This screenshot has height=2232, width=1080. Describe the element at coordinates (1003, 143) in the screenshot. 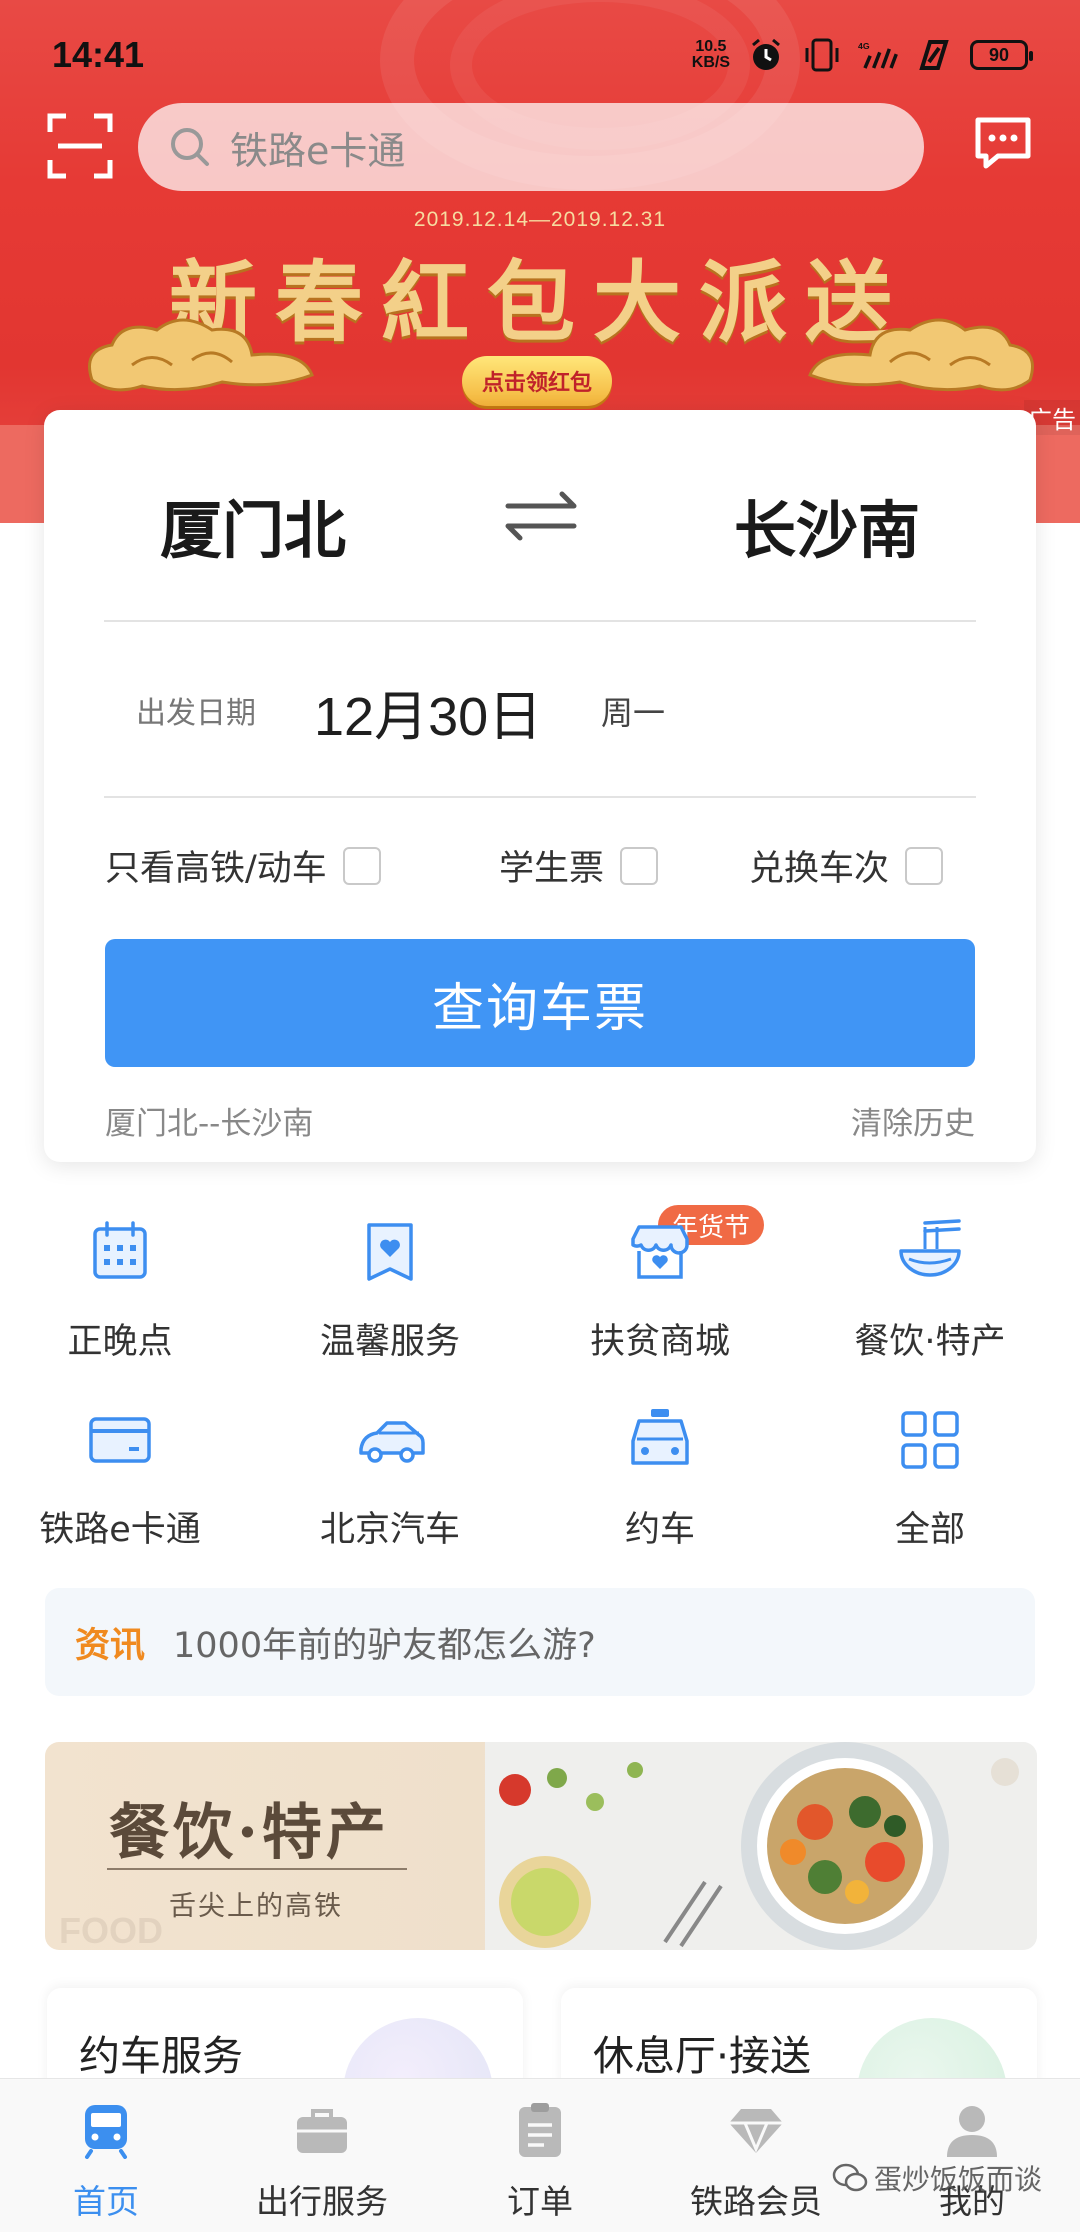

I see `message-icon` at that location.